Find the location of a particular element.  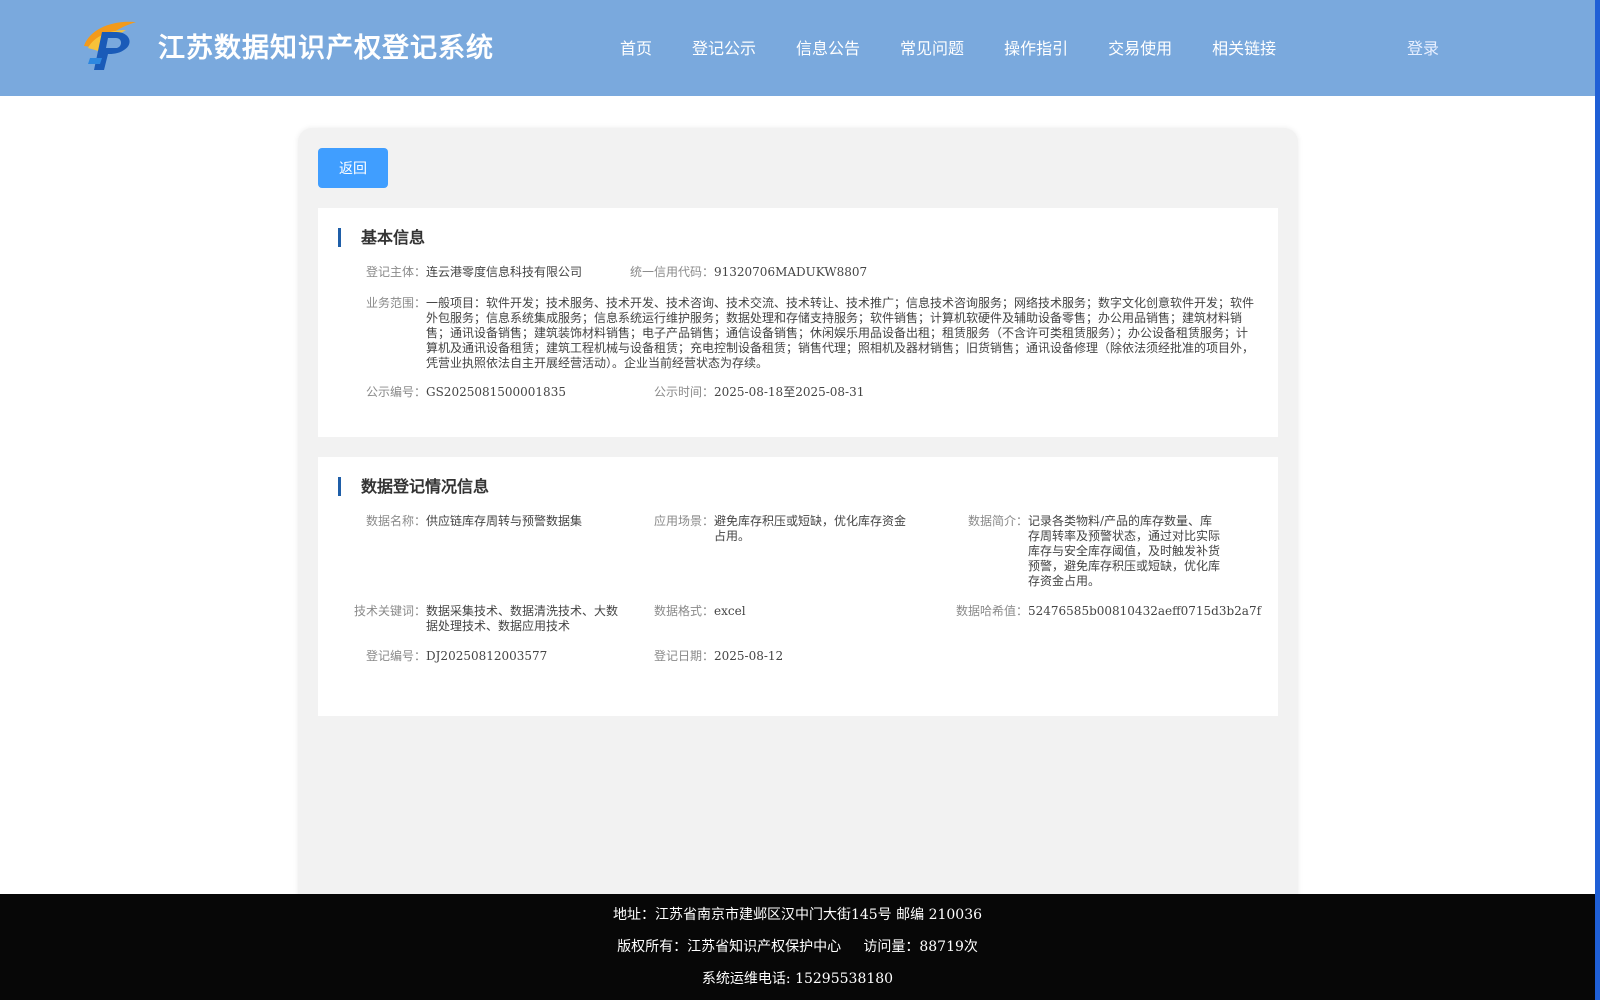

entity-label: 登记主体： is located at coordinates (395, 272).